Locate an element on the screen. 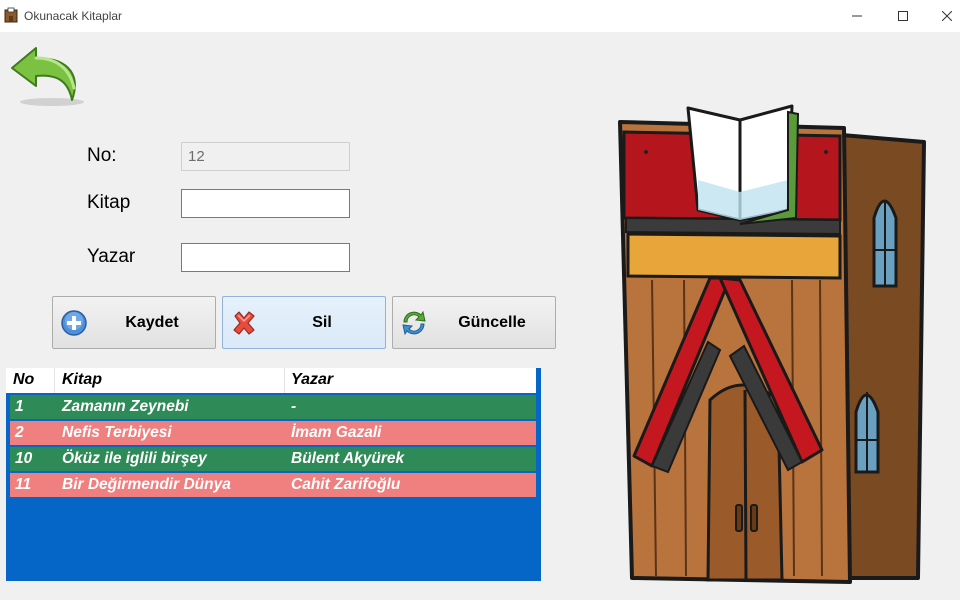  maximize-button is located at coordinates (903, 16).